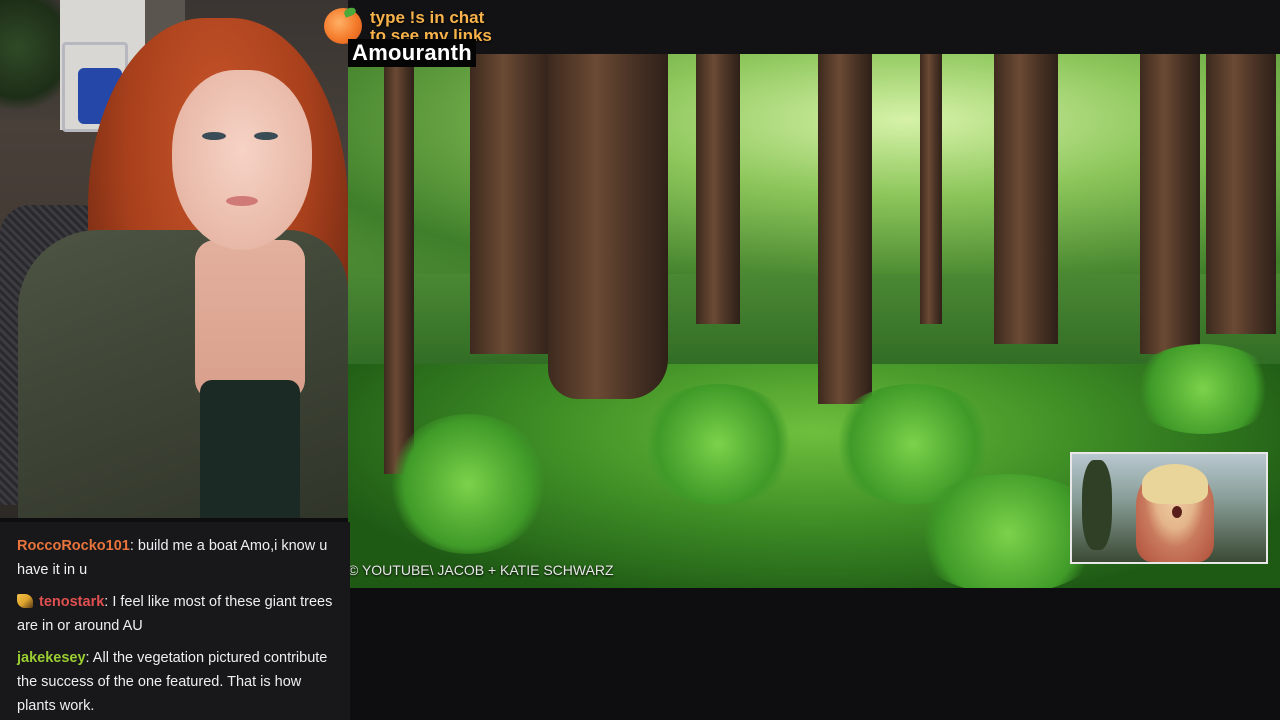 The height and width of the screenshot is (720, 1280). What do you see at coordinates (250, 449) in the screenshot?
I see `streamer-top` at bounding box center [250, 449].